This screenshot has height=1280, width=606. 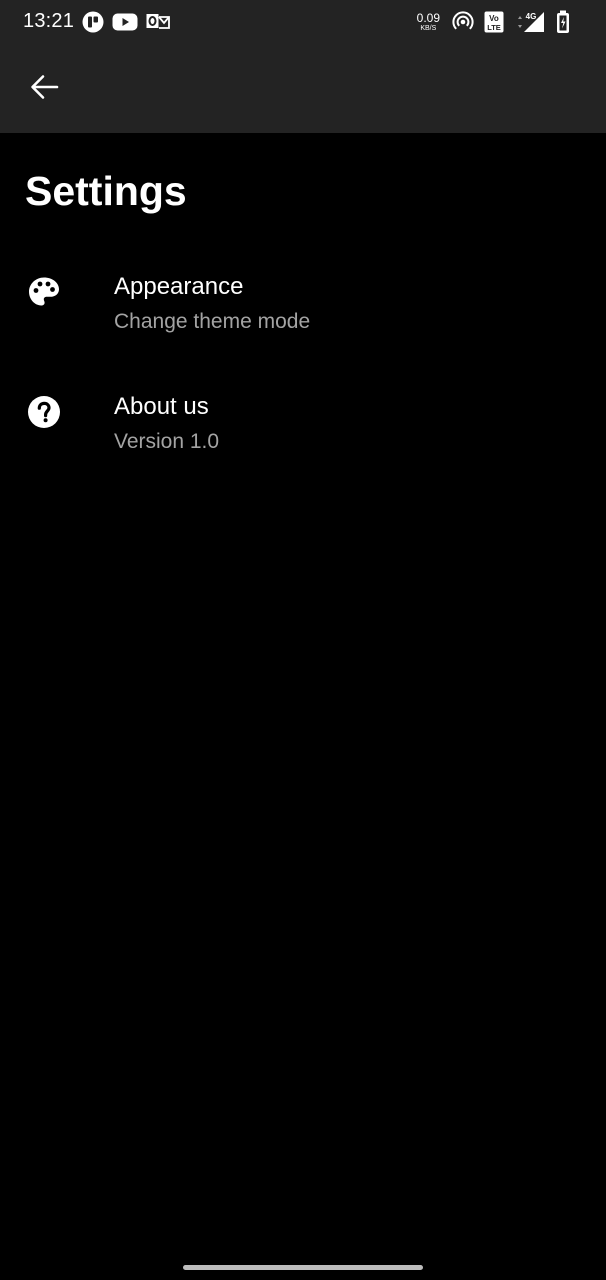 I want to click on palette-icon, so click(x=44, y=292).